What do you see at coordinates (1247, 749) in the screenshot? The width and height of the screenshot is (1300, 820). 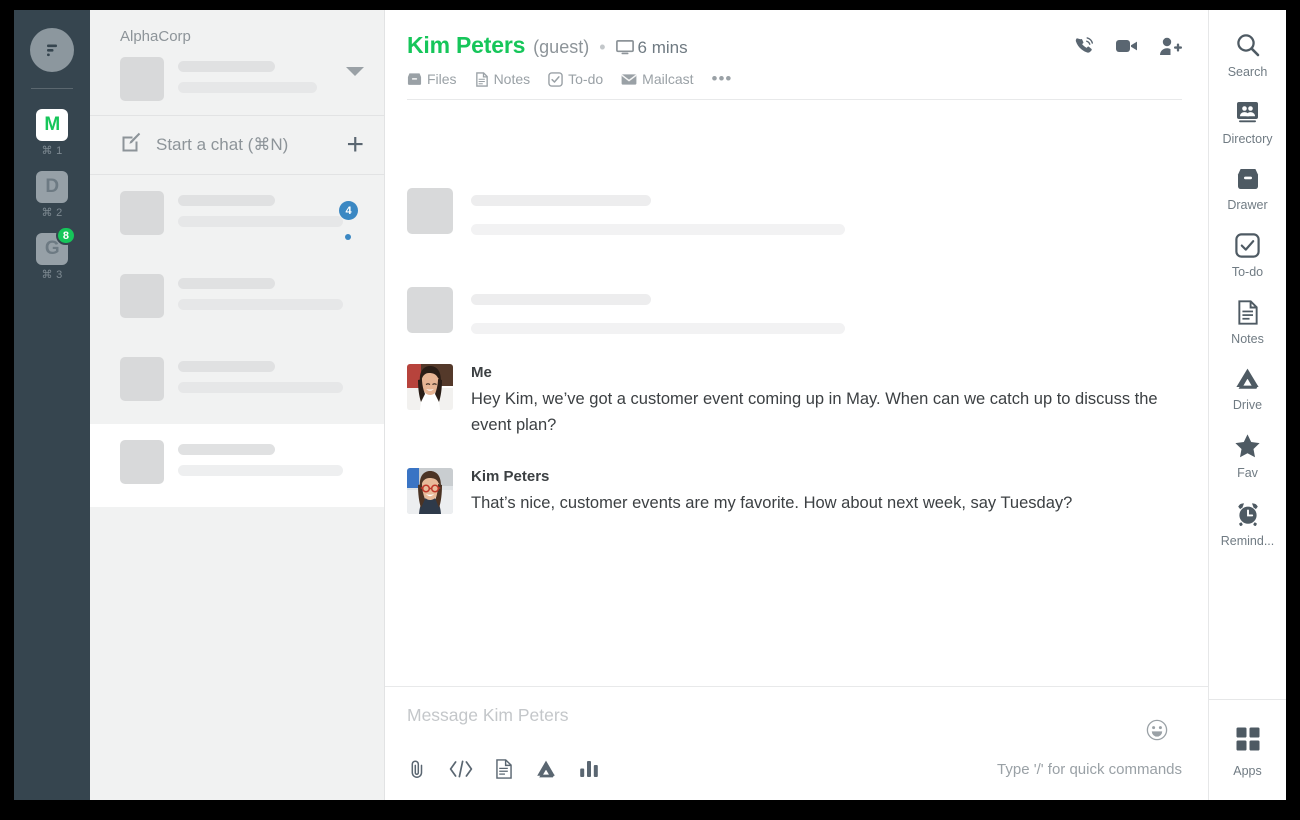 I see `rail-item-apps: Apps` at bounding box center [1247, 749].